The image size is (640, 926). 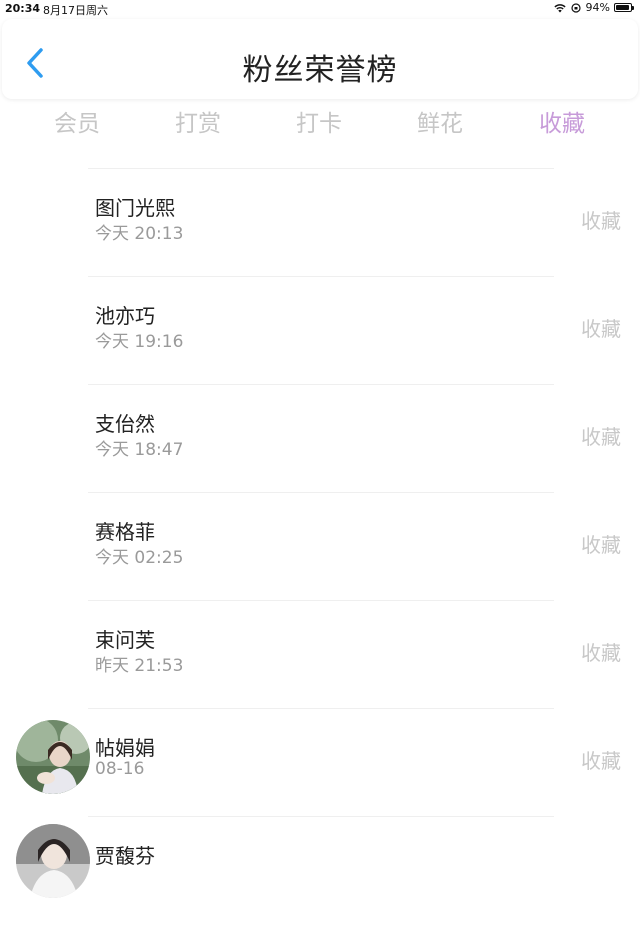 I want to click on battery-icon, so click(x=624, y=7).